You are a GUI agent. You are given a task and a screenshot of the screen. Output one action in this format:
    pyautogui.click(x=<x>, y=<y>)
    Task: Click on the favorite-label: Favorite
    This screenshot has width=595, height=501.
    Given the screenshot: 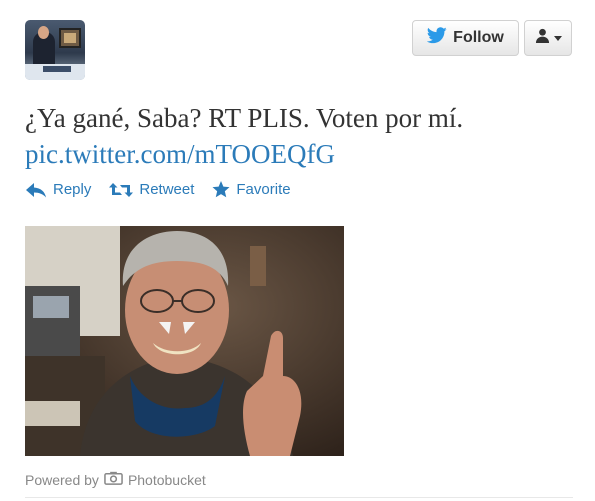 What is the action you would take?
    pyautogui.click(x=263, y=189)
    